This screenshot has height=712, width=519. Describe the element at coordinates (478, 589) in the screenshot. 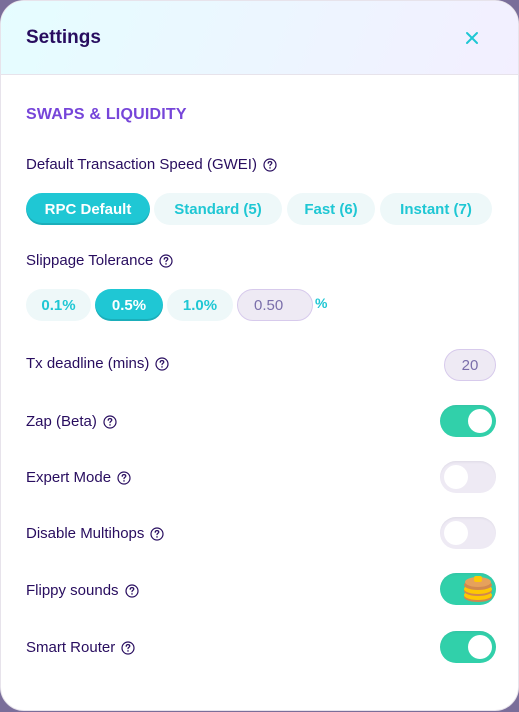

I see `pancake-icon` at that location.